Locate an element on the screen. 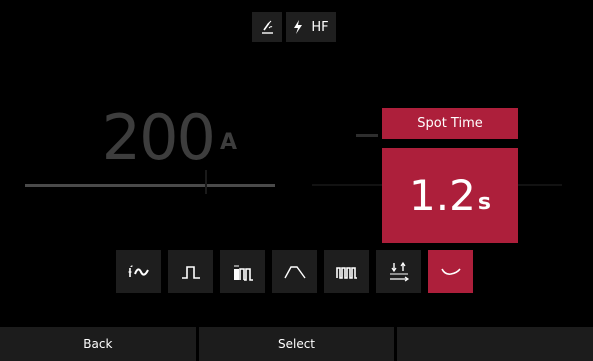 Image resolution: width=593 pixels, height=361 pixels. divider-dash is located at coordinates (367, 135).